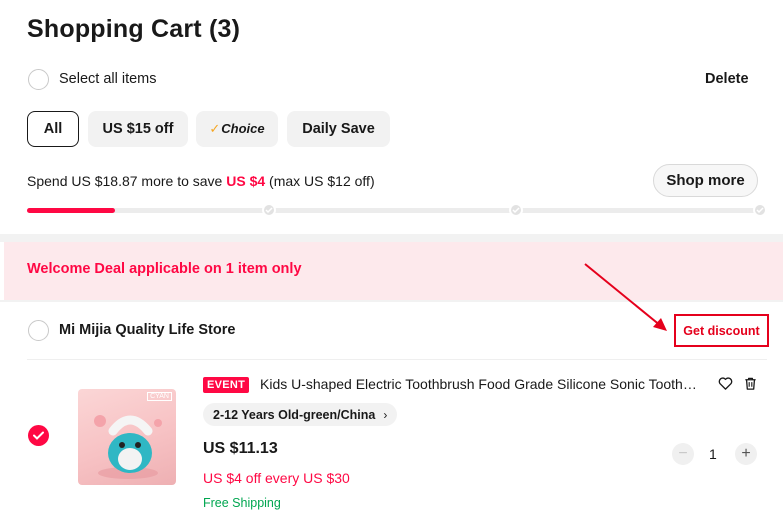 Image resolution: width=783 pixels, height=522 pixels. Describe the element at coordinates (746, 454) in the screenshot. I see `quantity-increase-button: +` at that location.